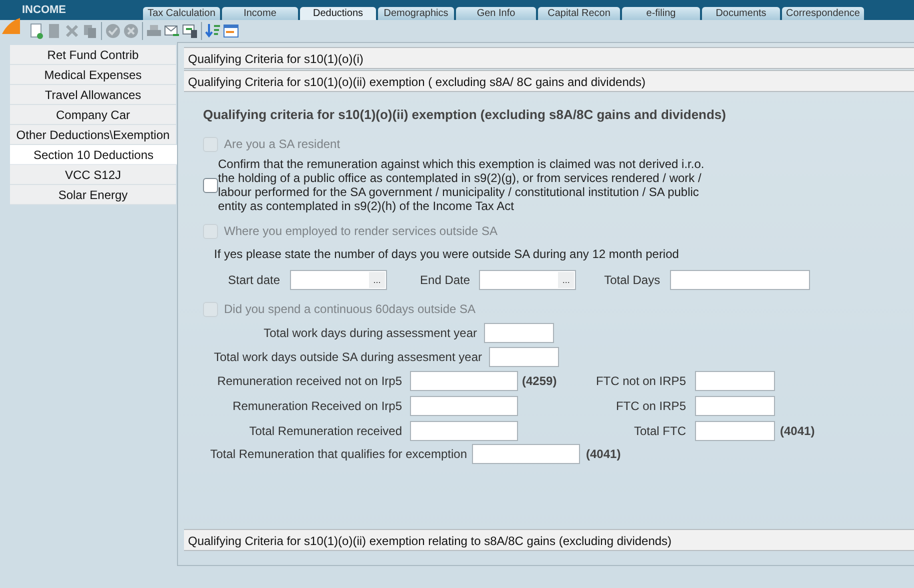  What do you see at coordinates (549, 81) in the screenshot?
I see `section-header: Qualifying Criteria for s10(1)(o)(ii) exemption ( excluding s8A/ 8C gains and dividends)` at bounding box center [549, 81].